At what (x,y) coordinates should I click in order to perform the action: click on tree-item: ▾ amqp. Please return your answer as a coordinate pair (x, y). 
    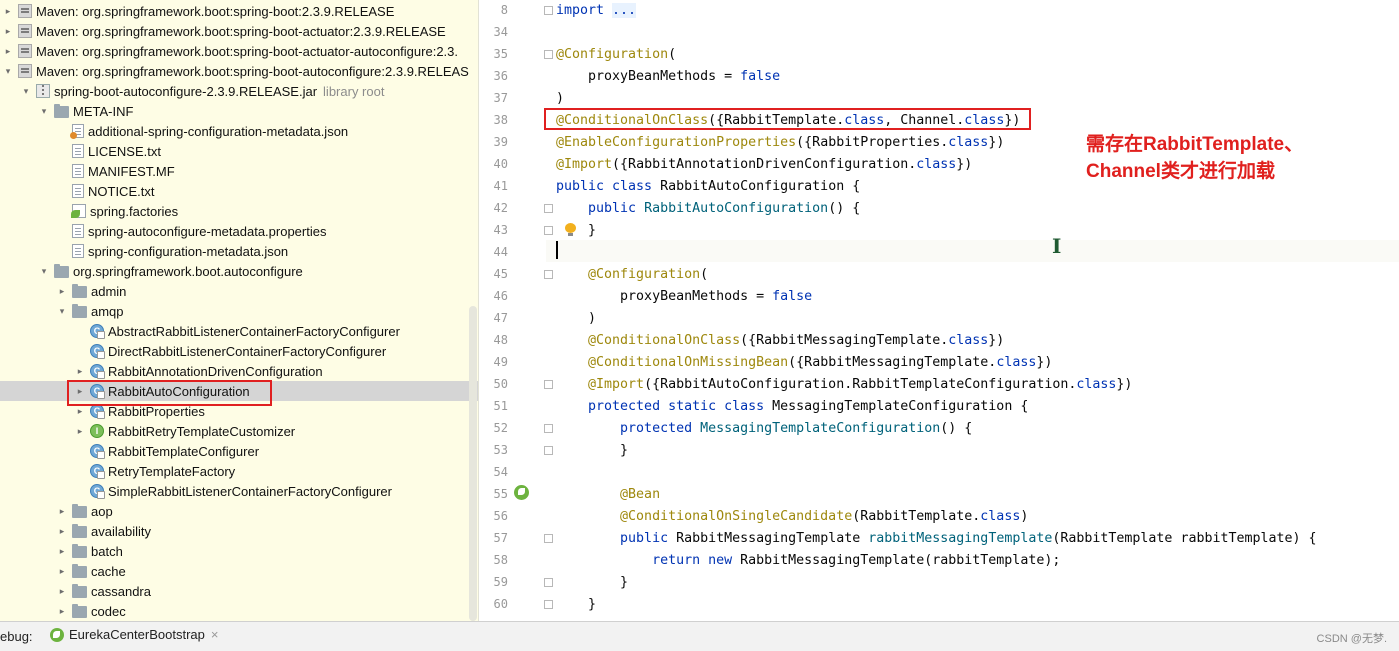
    Looking at the image, I should click on (239, 311).